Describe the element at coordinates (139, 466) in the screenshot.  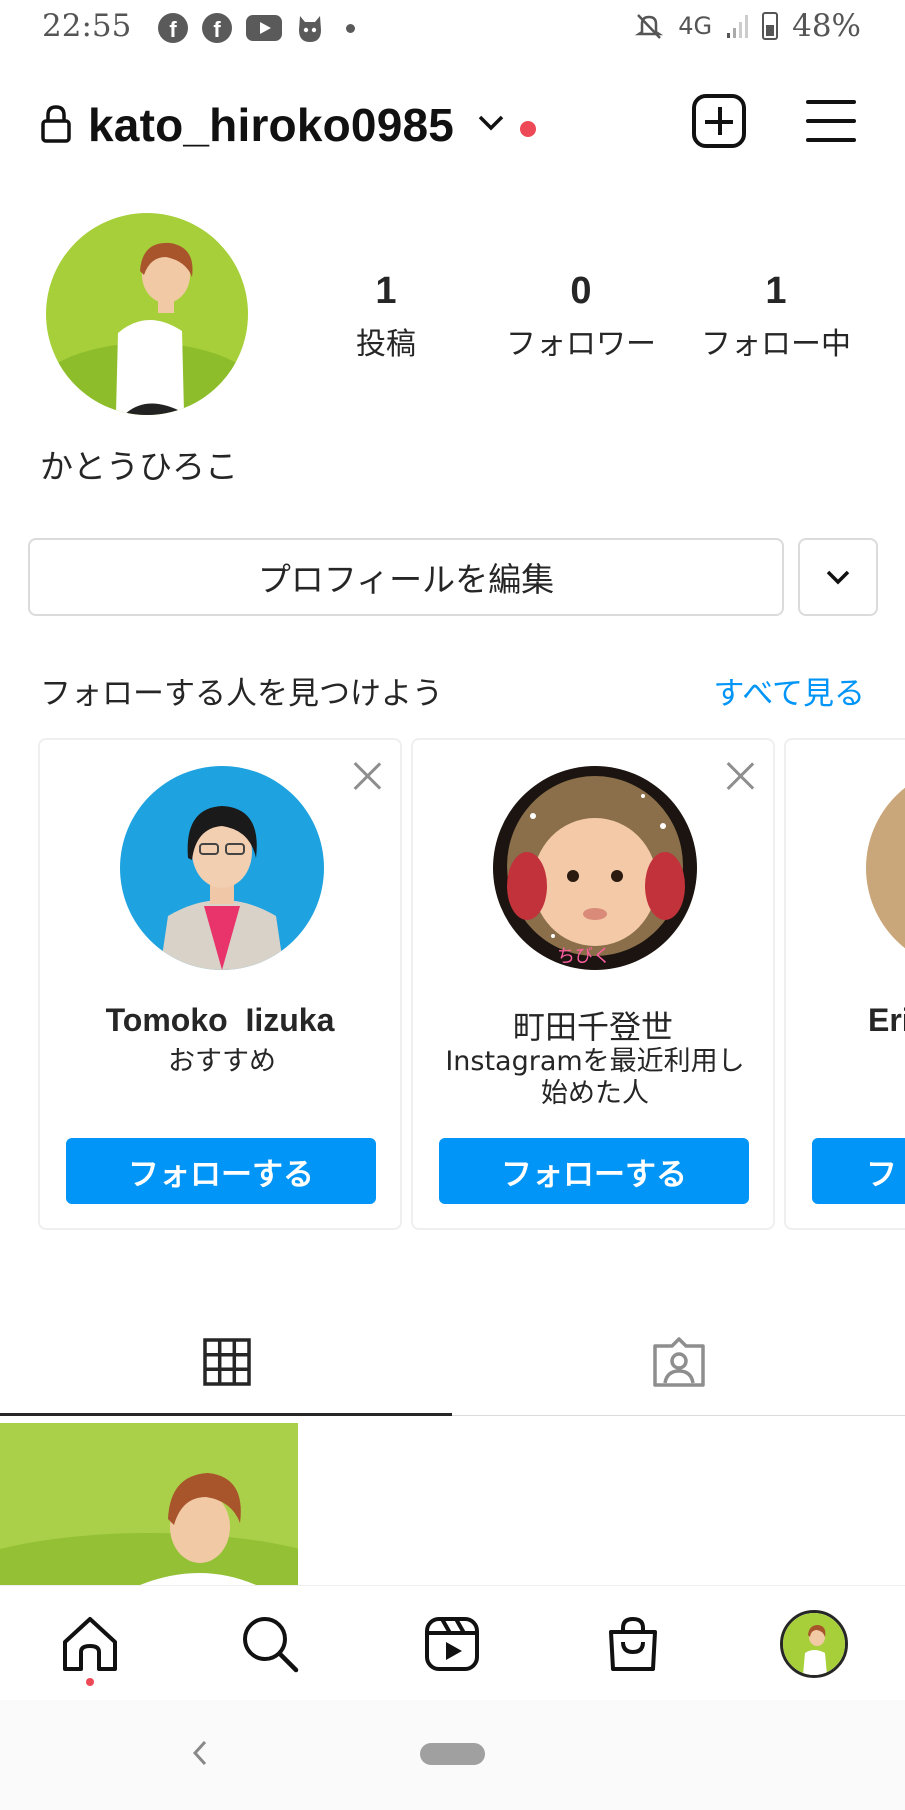
I see `display-name: かとうひろこ` at that location.